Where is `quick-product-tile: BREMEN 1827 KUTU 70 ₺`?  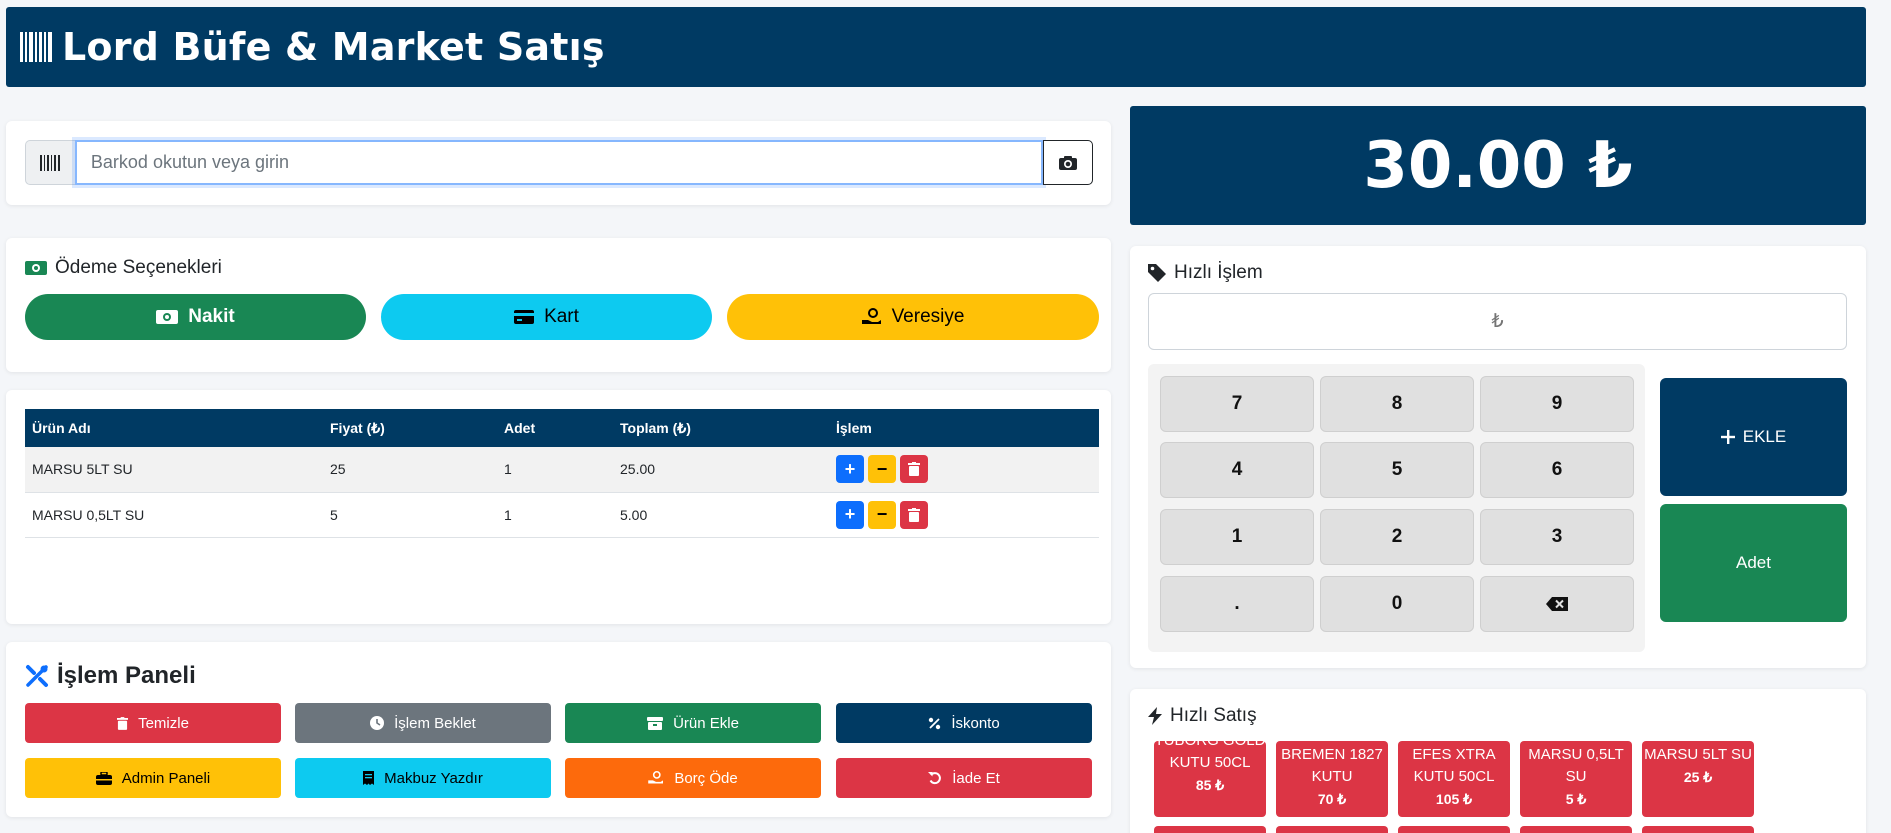 quick-product-tile: BREMEN 1827 KUTU 70 ₺ is located at coordinates (1332, 779).